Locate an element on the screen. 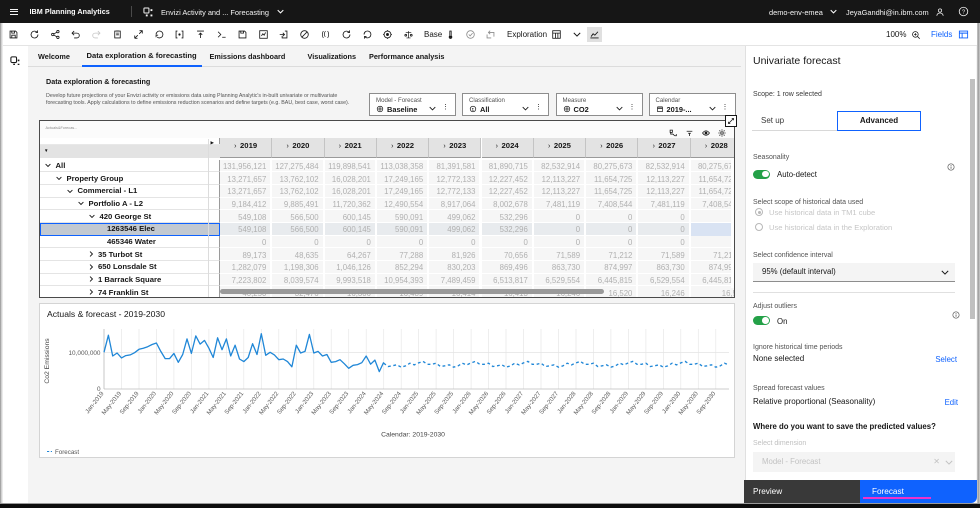  svg-text: Forecast is located at coordinates (67, 452).